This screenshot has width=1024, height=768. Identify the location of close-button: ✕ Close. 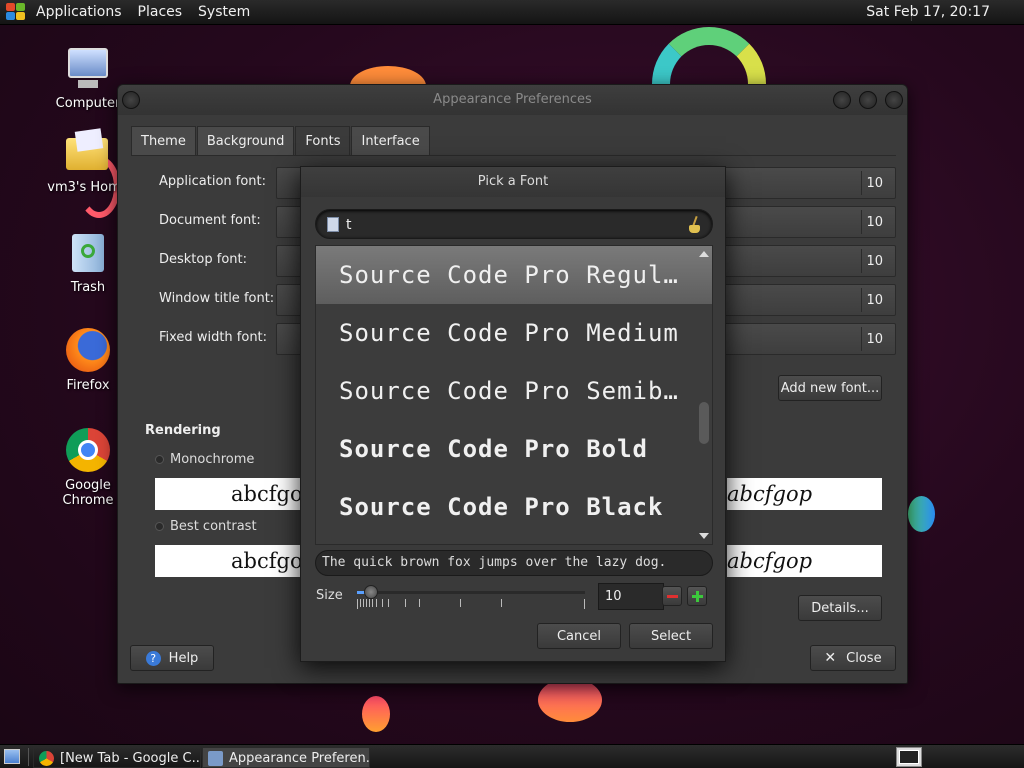
(853, 658).